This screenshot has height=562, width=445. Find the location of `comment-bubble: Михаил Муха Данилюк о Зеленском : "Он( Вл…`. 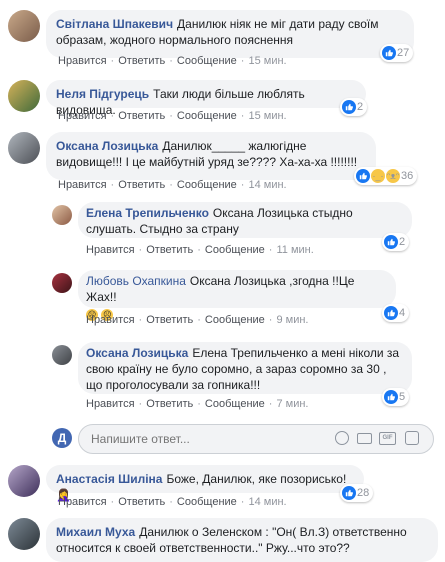

comment-bubble: Михаил Муха Данилюк о Зеленском : "Он( Вл… is located at coordinates (242, 540).